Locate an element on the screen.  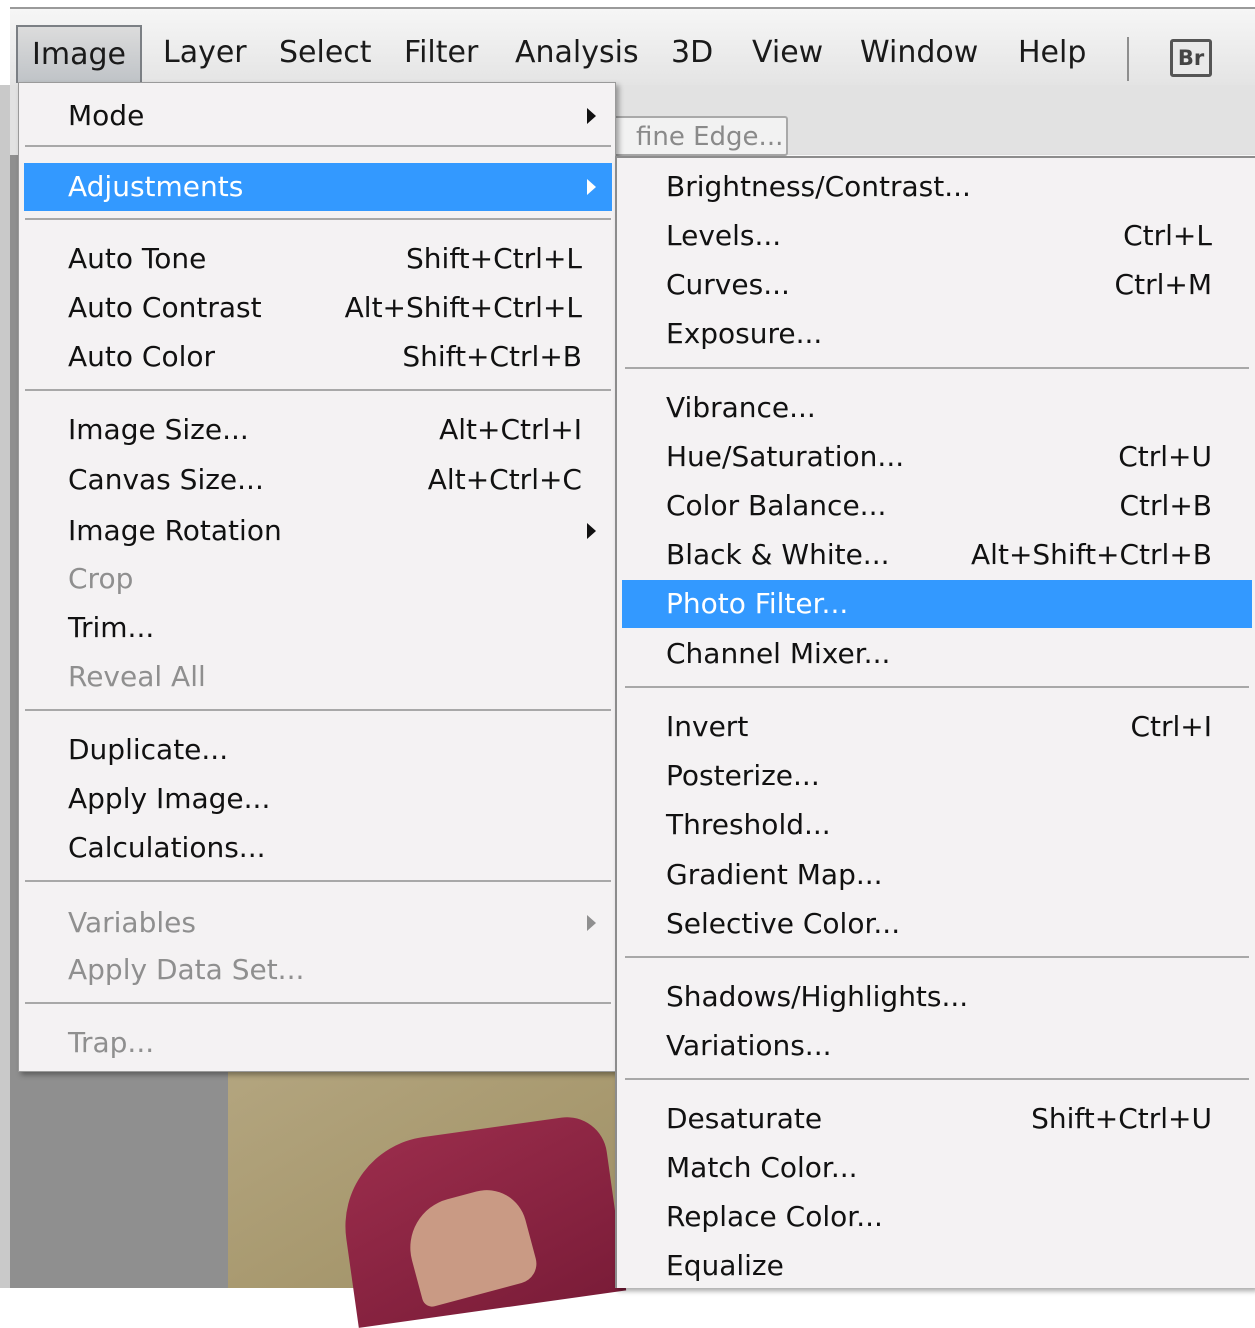
menu-item-label: Adjustments is located at coordinates (156, 186).